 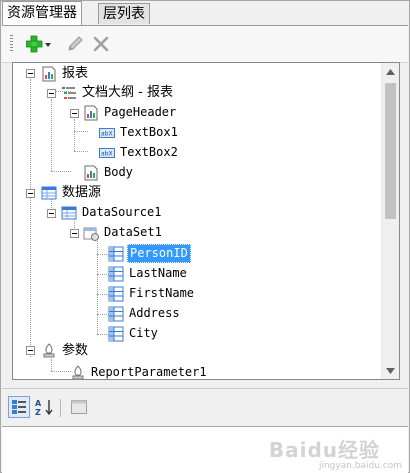 What do you see at coordinates (205, 449) in the screenshot?
I see `property-description-area: Baidu经验 jingyan.baidu.com` at bounding box center [205, 449].